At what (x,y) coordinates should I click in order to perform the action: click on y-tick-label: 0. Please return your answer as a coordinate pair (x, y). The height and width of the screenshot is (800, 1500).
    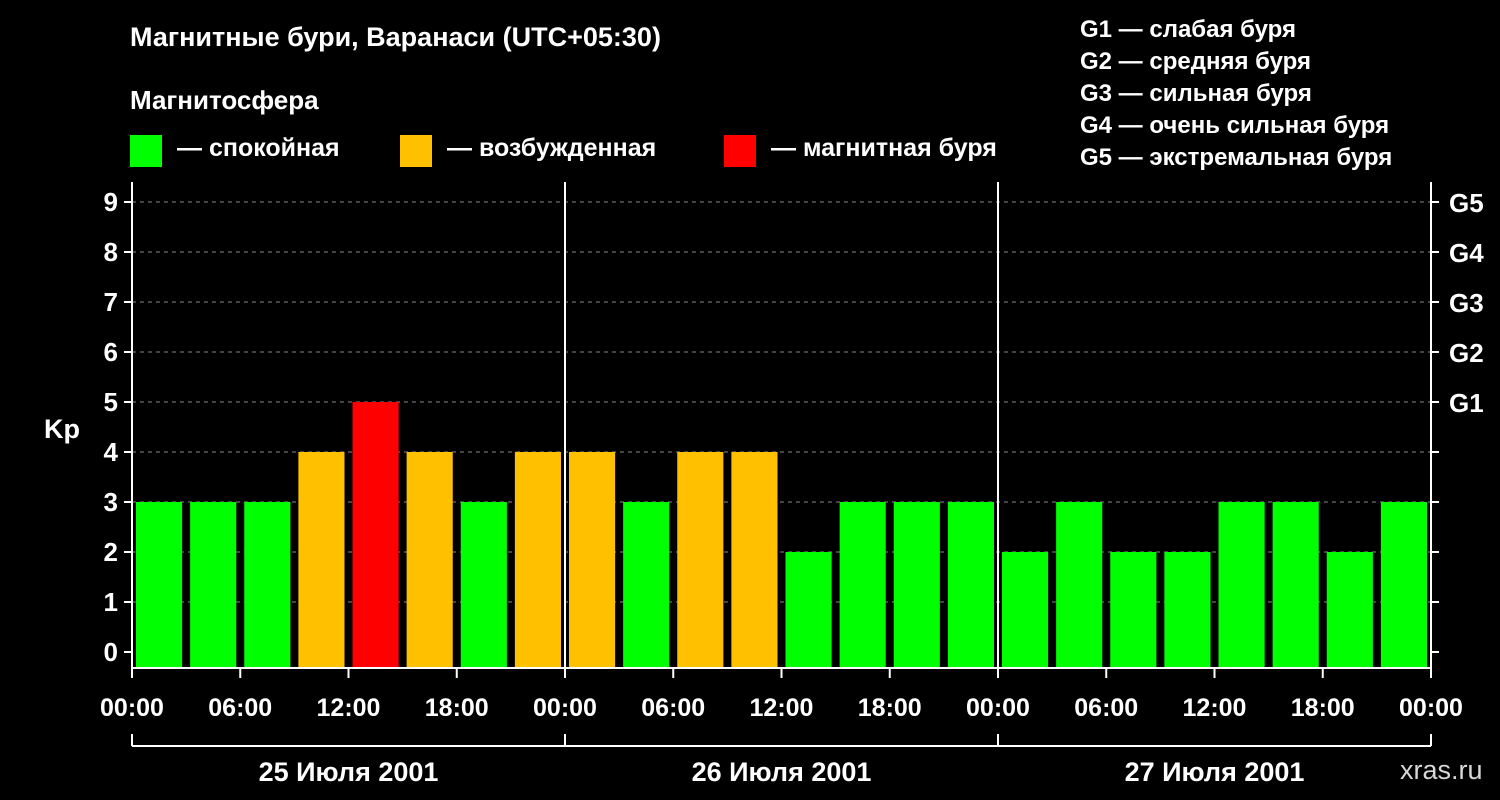
    Looking at the image, I should click on (111, 652).